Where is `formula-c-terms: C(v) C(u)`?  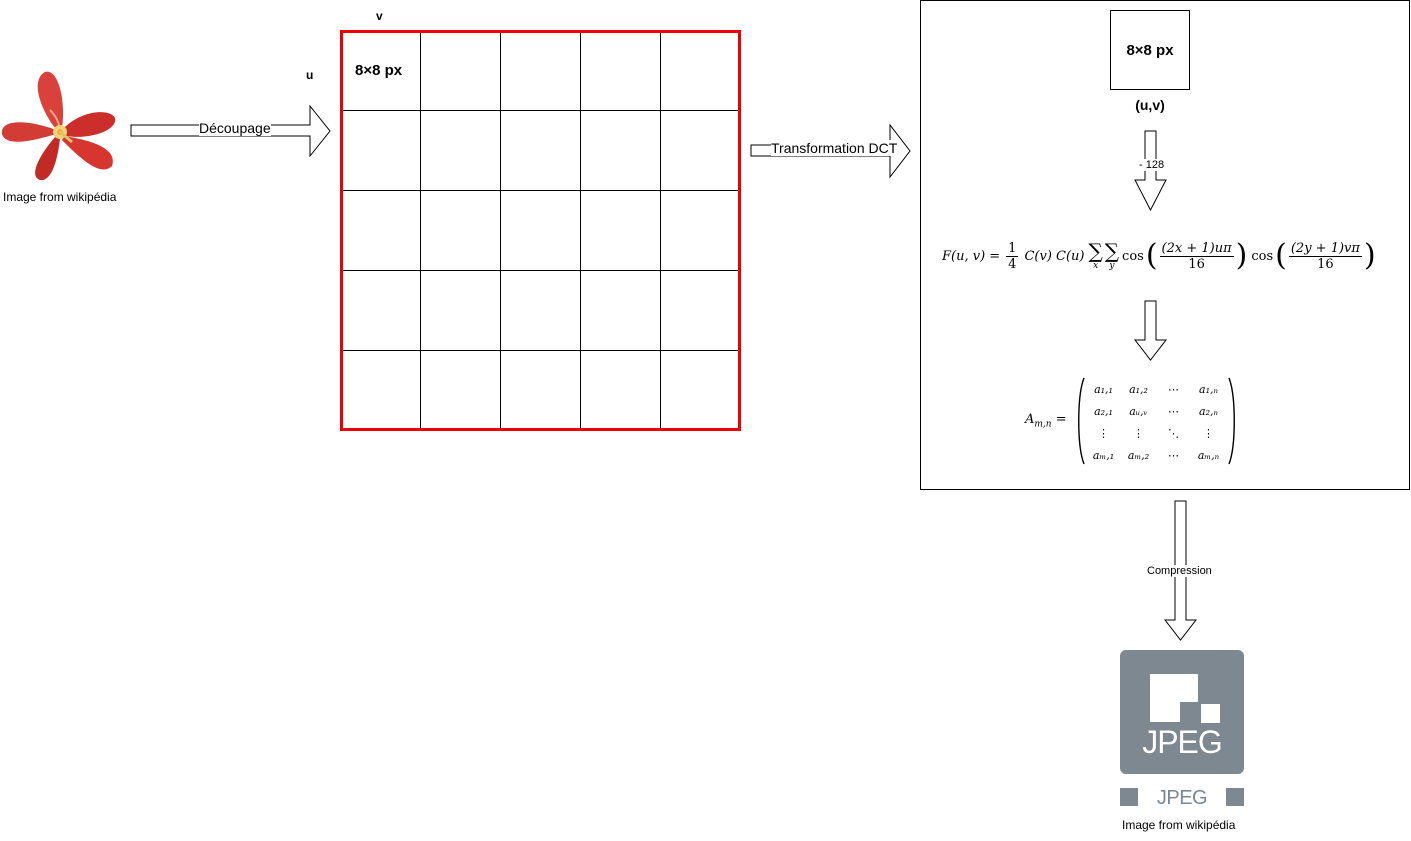
formula-c-terms: C(v) C(u) is located at coordinates (1054, 256).